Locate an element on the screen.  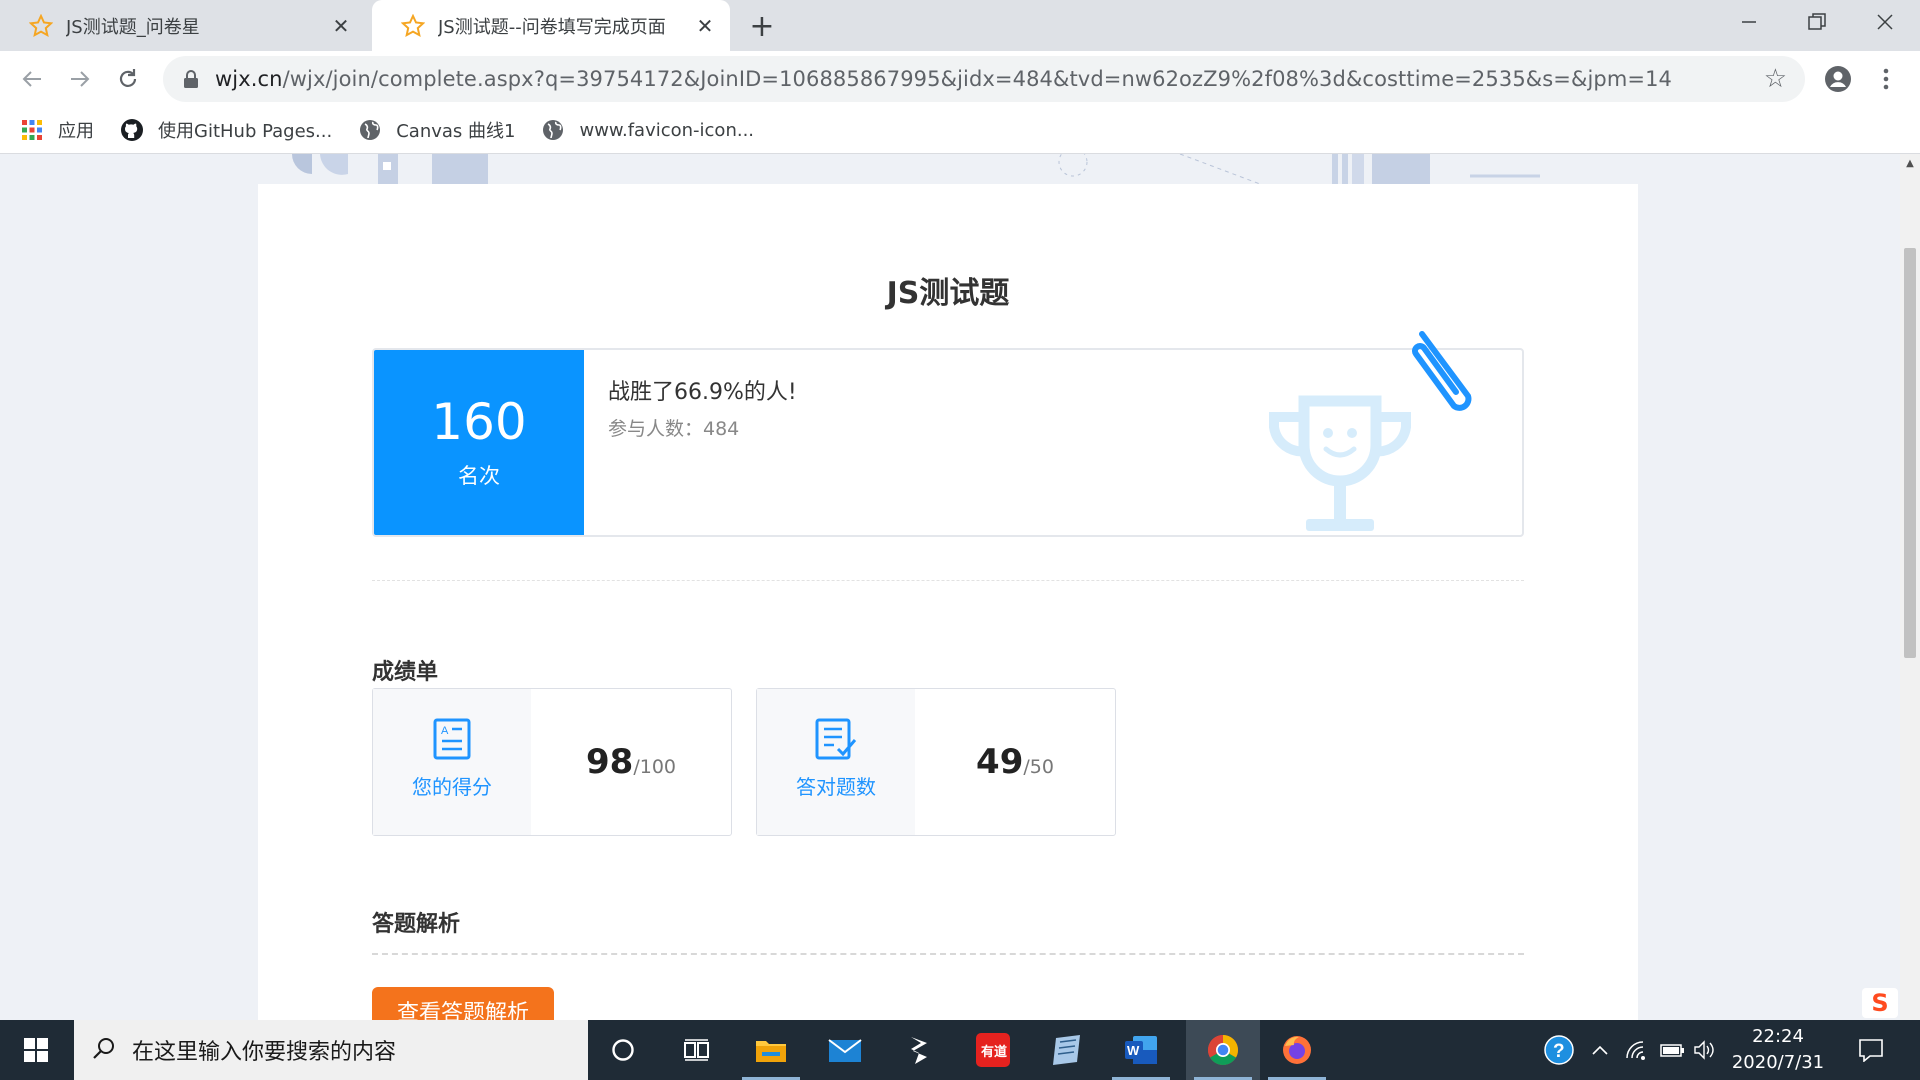
bookmark-star-icon: ☆ is located at coordinates (1775, 79).